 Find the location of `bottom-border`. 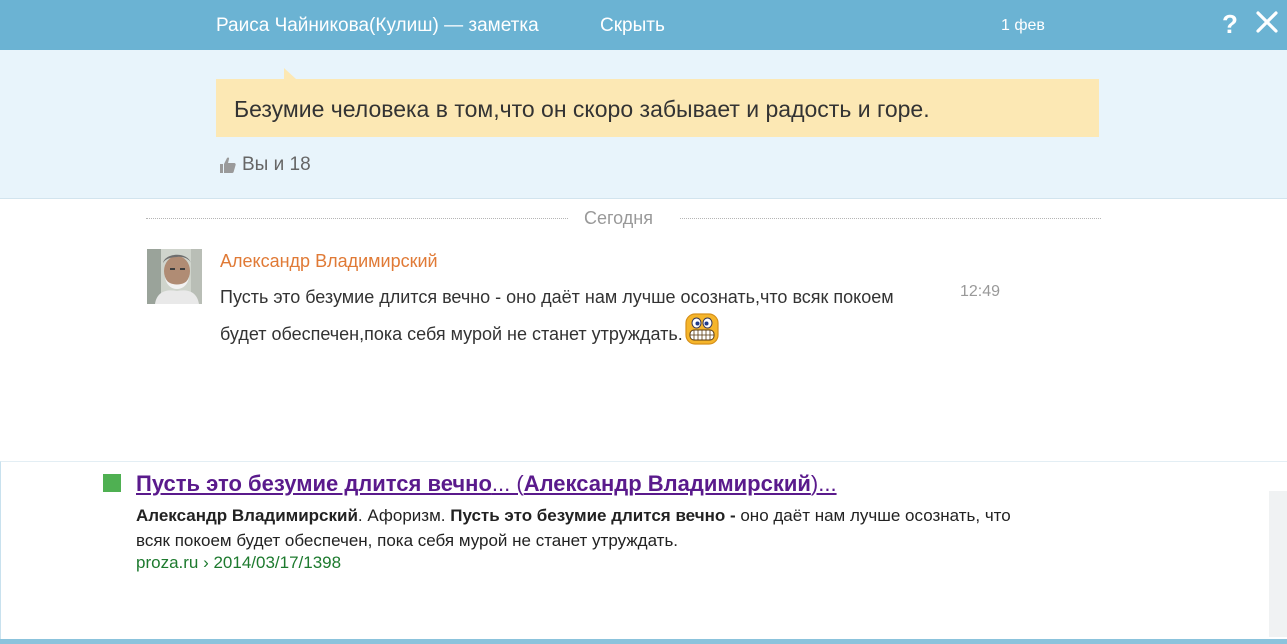

bottom-border is located at coordinates (643, 641).